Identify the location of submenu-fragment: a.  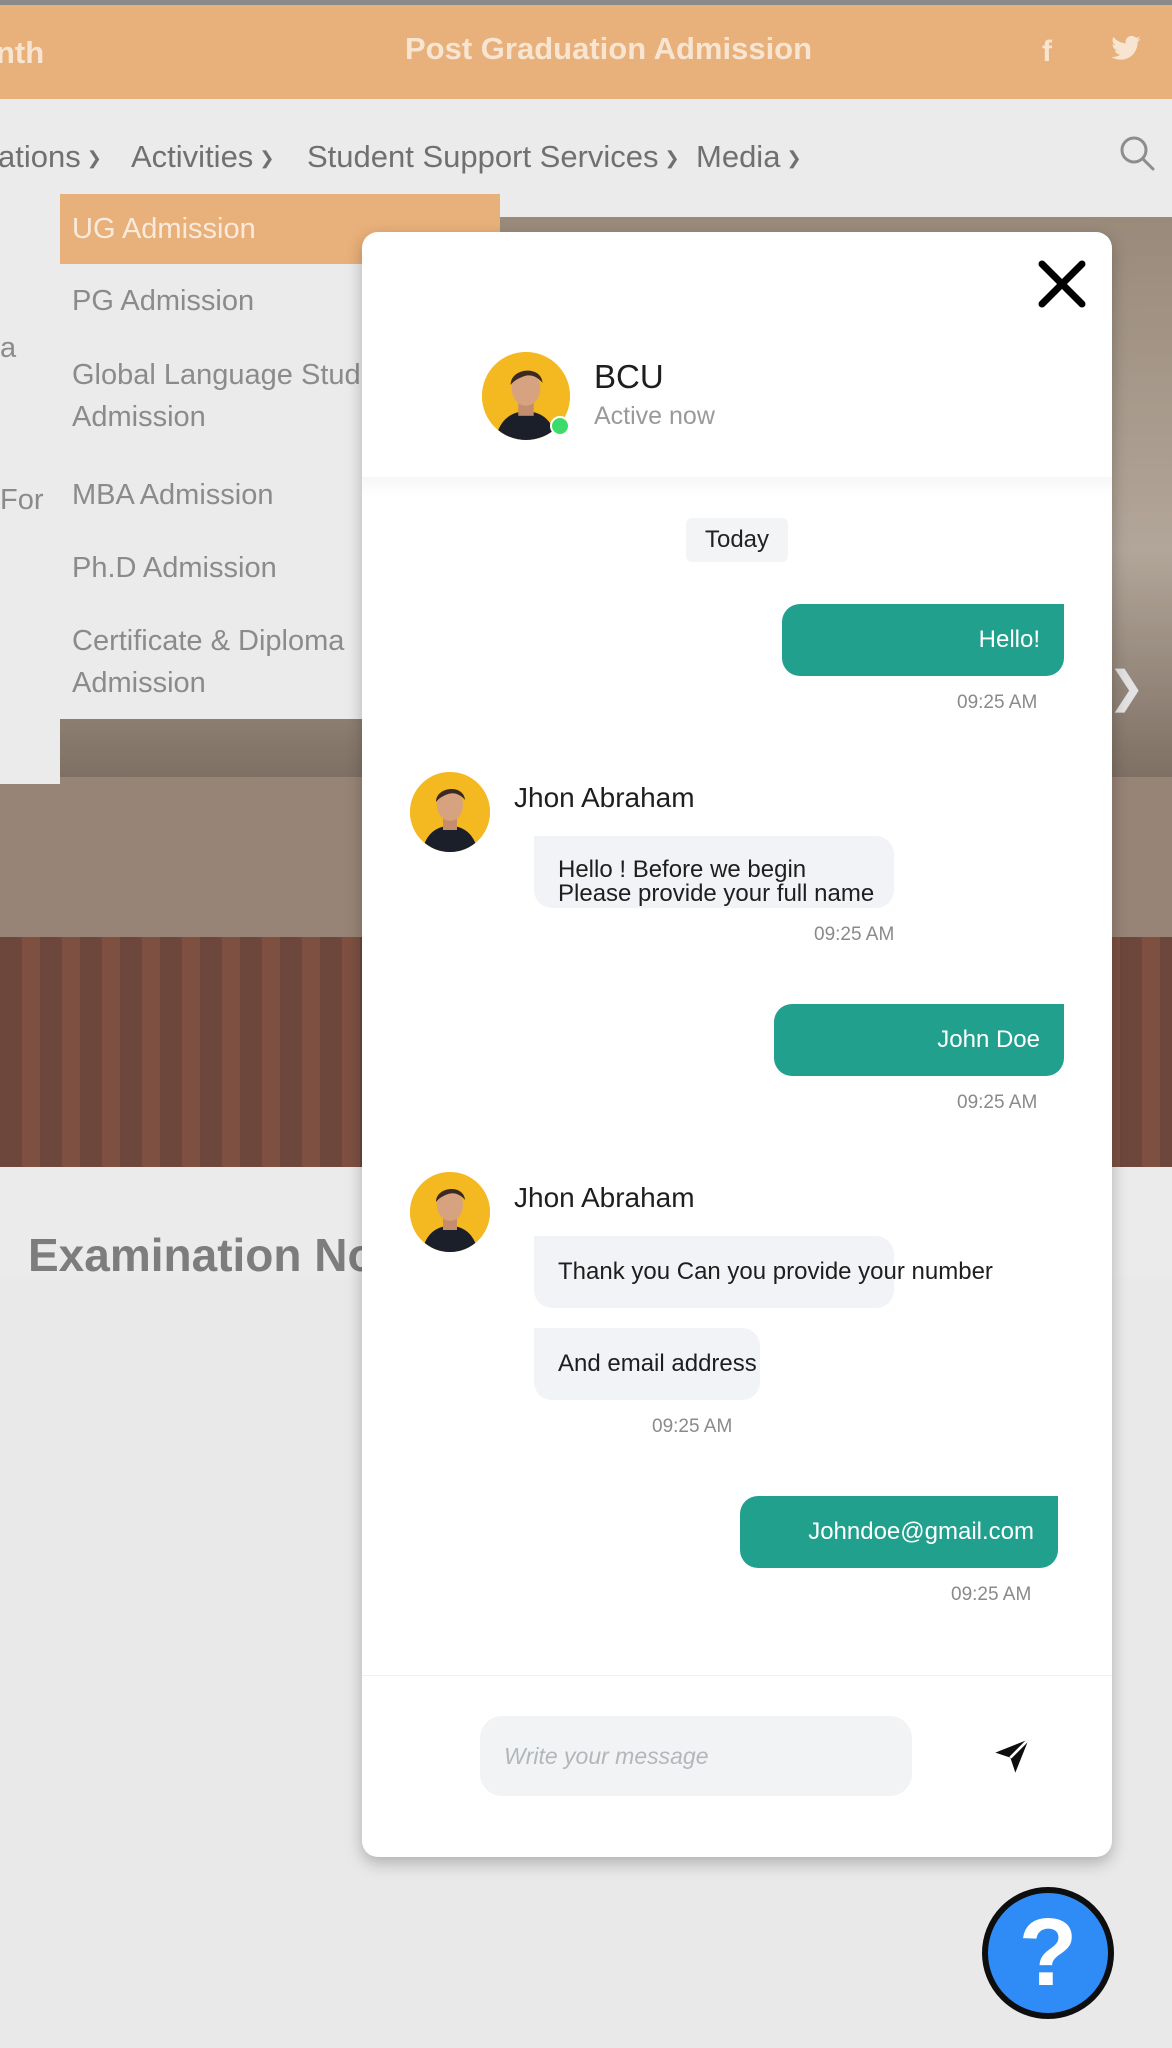
(8, 348).